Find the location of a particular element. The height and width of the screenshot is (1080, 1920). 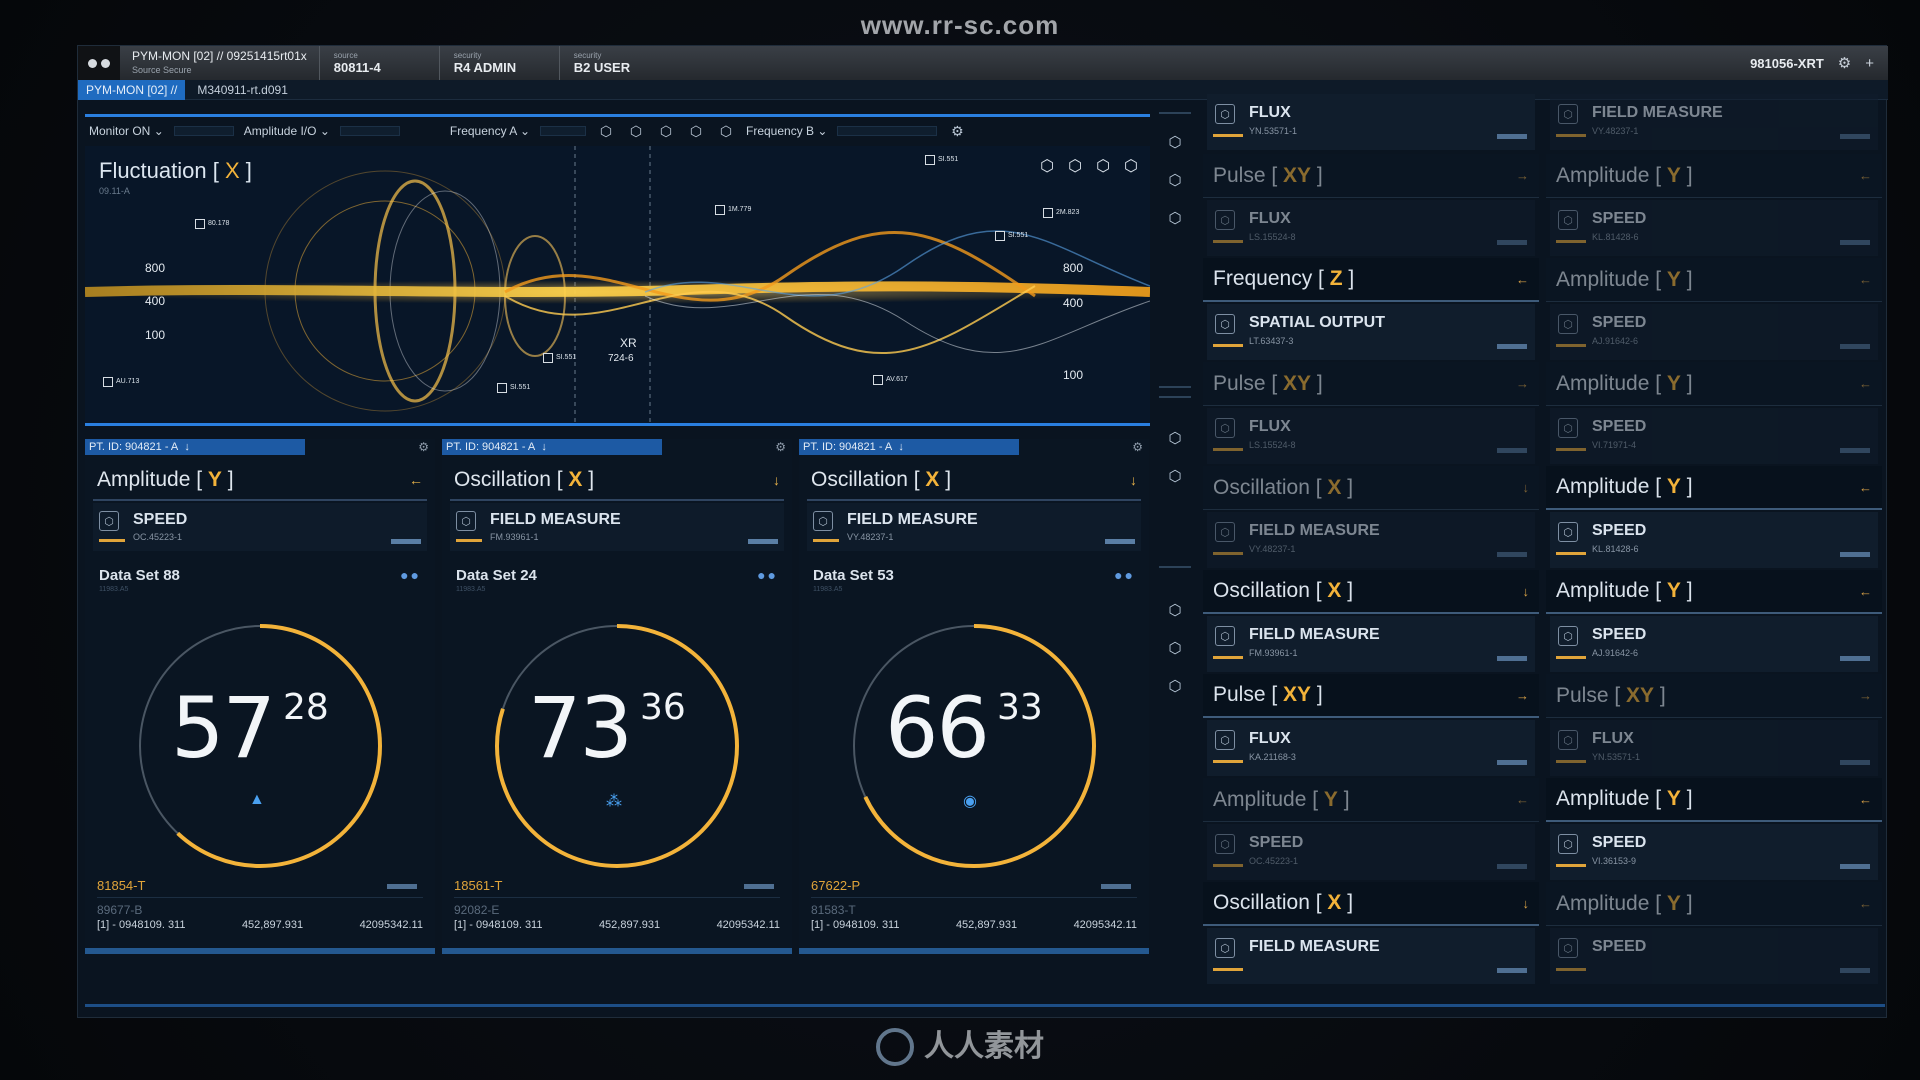

security-segment-admin: security R4 ADMIN is located at coordinates (498, 63).